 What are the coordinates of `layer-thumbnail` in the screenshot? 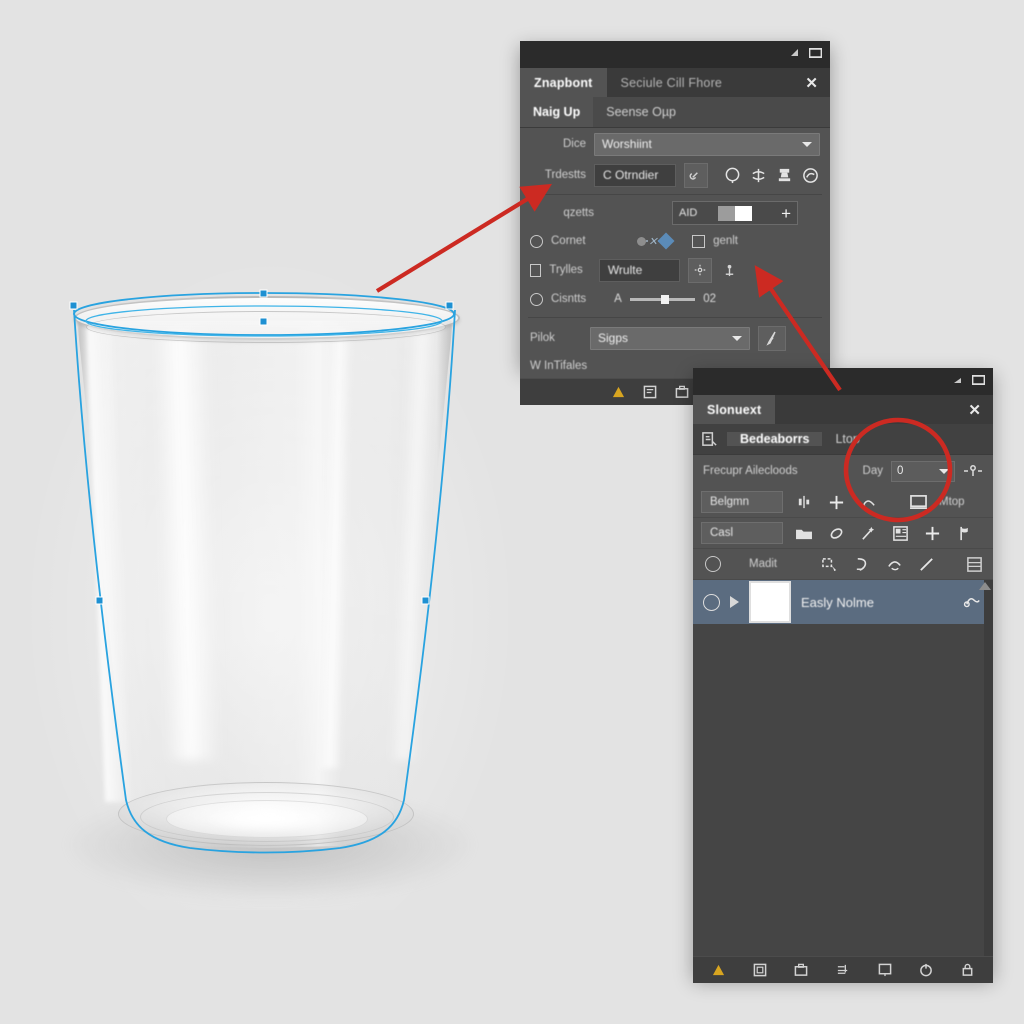 It's located at (770, 602).